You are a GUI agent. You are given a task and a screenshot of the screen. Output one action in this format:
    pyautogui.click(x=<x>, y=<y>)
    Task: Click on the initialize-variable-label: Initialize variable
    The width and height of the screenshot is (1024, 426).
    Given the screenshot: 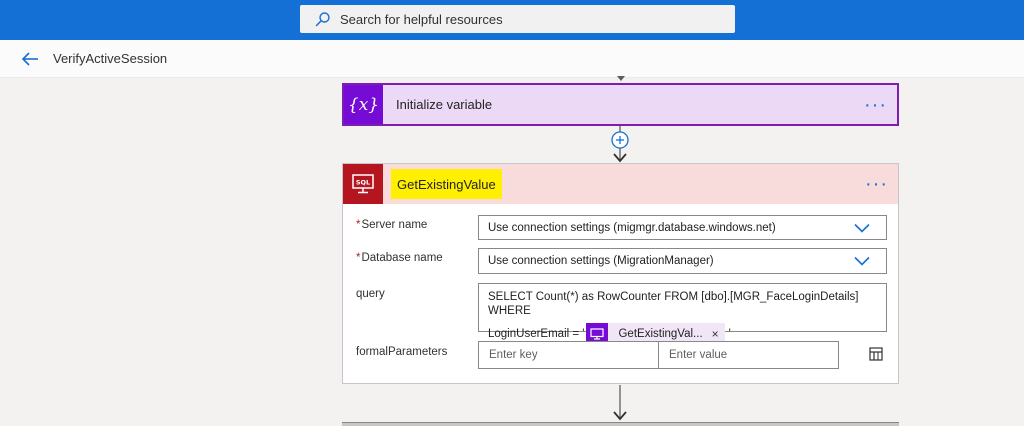 What is the action you would take?
    pyautogui.click(x=444, y=104)
    